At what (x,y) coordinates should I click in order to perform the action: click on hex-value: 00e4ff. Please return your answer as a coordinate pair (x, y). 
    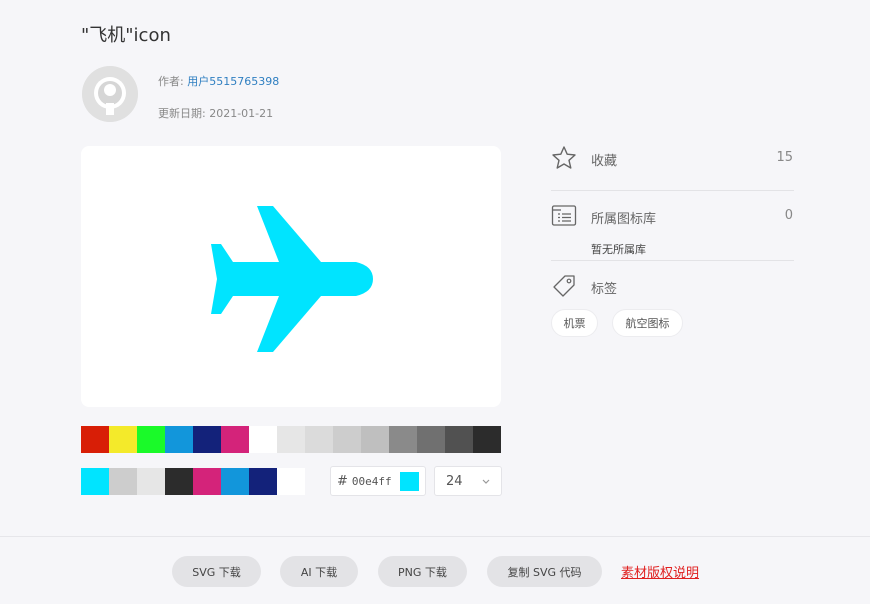
    Looking at the image, I should click on (372, 481).